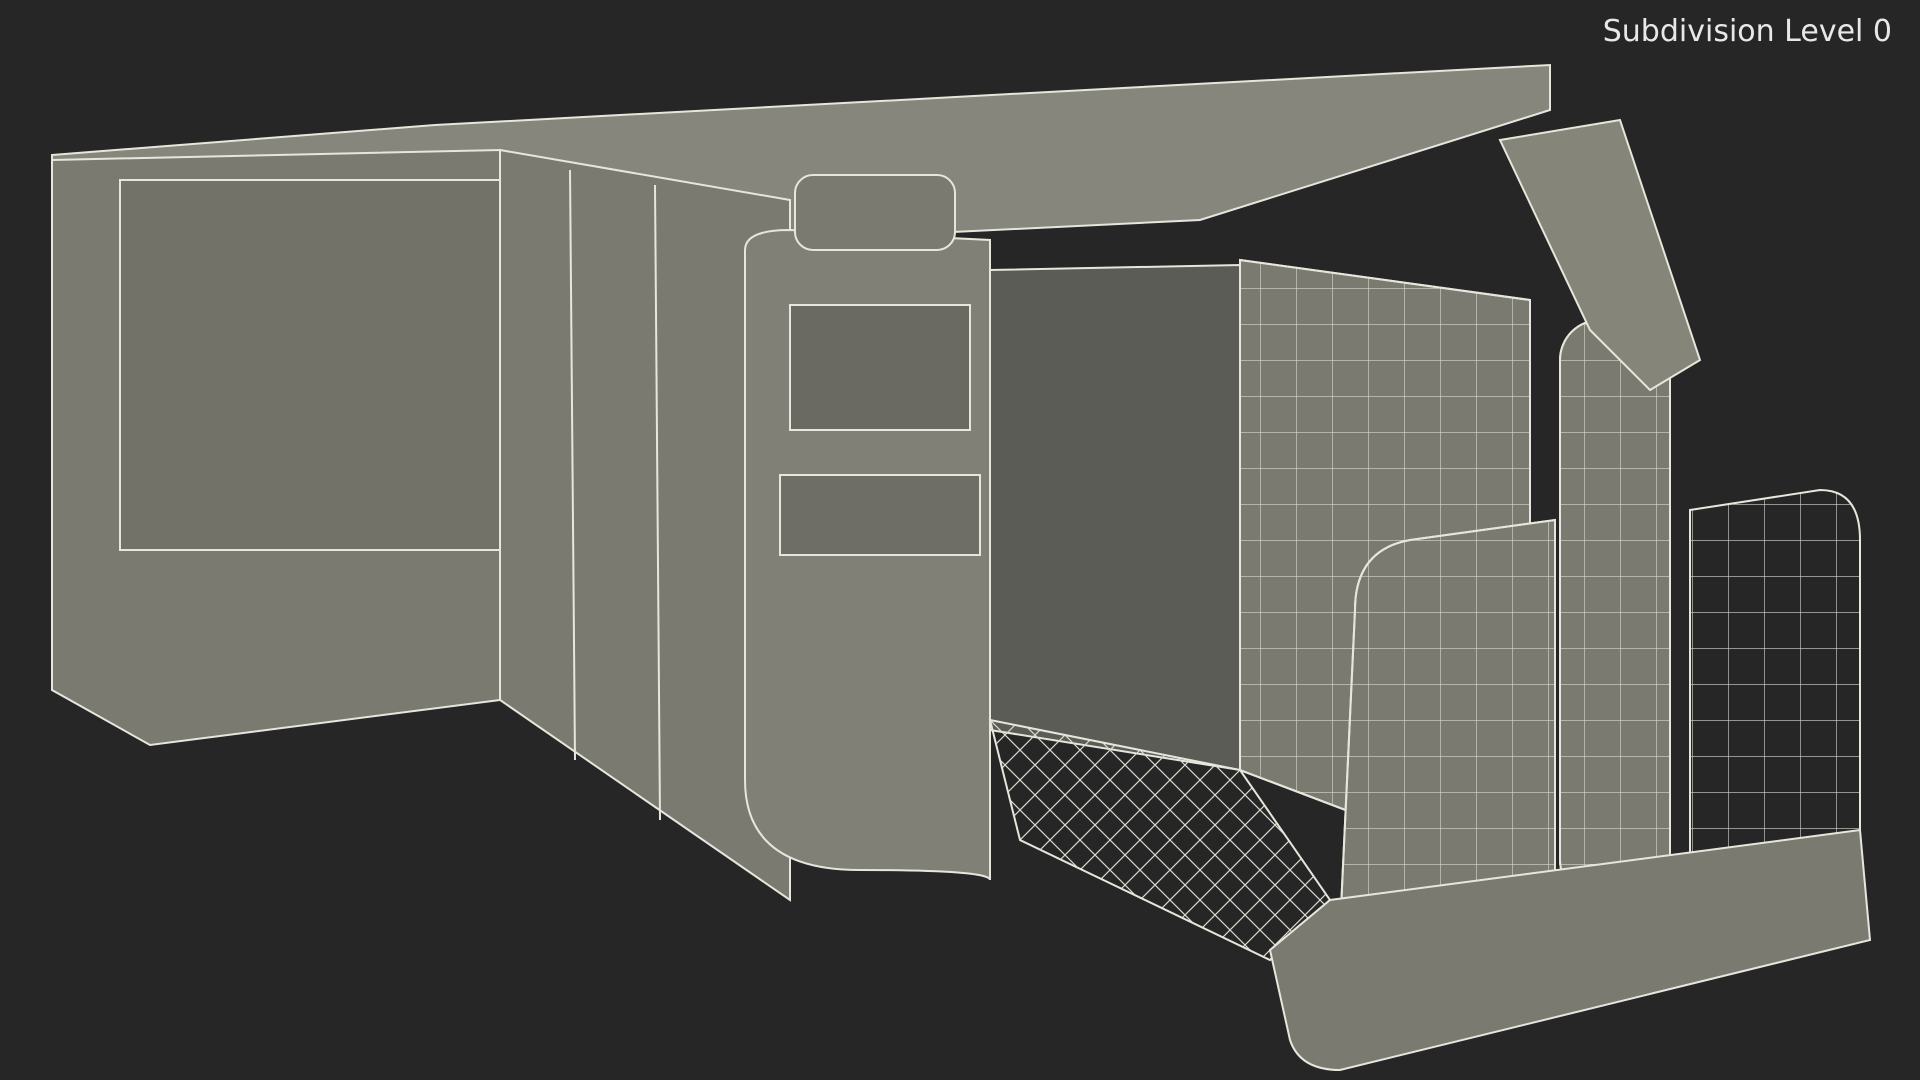  What do you see at coordinates (1775, 675) in the screenshot?
I see `front-panel-right` at bounding box center [1775, 675].